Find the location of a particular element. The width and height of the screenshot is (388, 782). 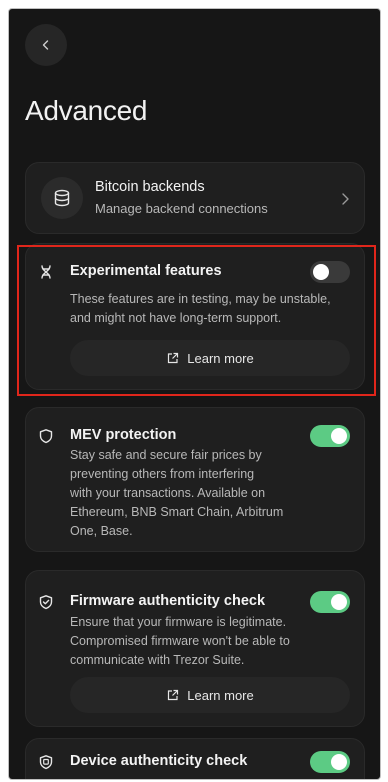

firmware-desc-3: communicate with Trezor Suite. is located at coordinates (157, 660).